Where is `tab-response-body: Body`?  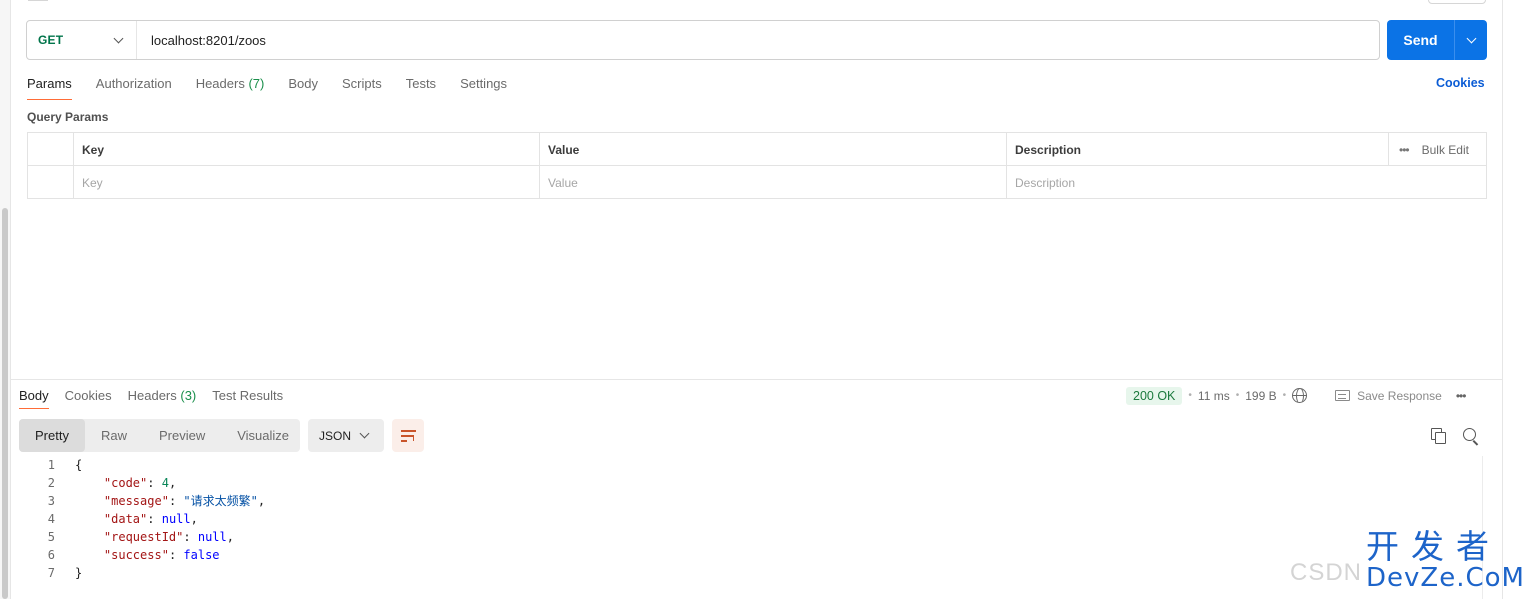
tab-response-body: Body is located at coordinates (34, 396).